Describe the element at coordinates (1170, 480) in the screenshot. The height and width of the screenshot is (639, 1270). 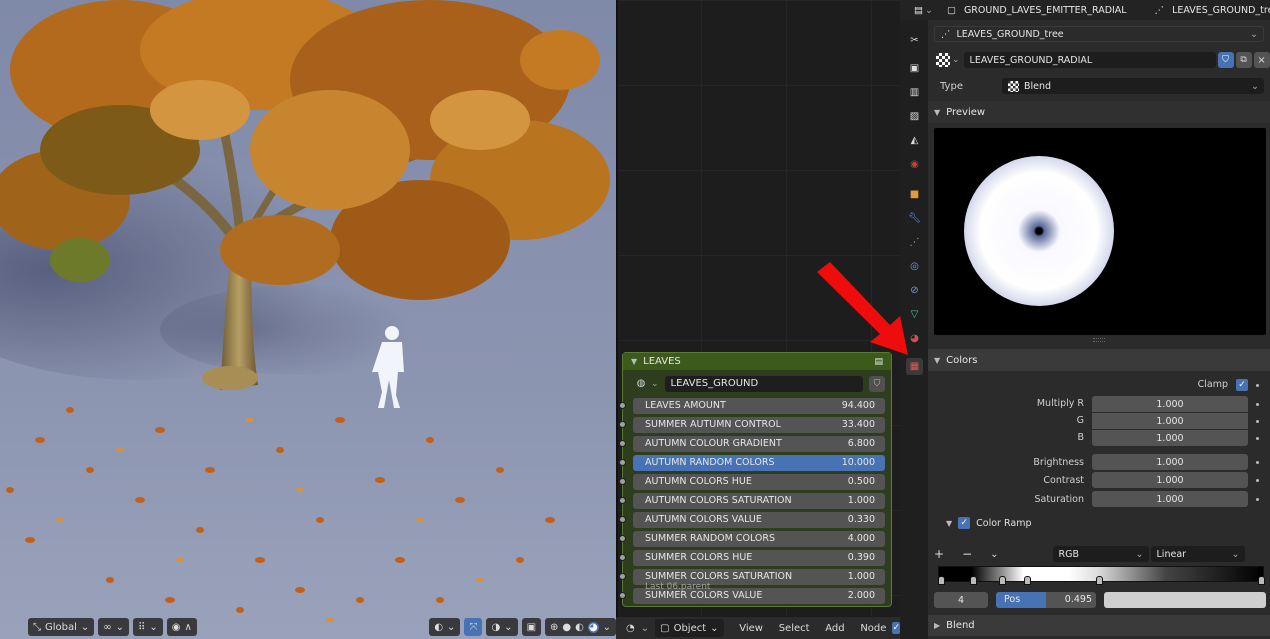
I see `contrast-field: 1.000` at that location.